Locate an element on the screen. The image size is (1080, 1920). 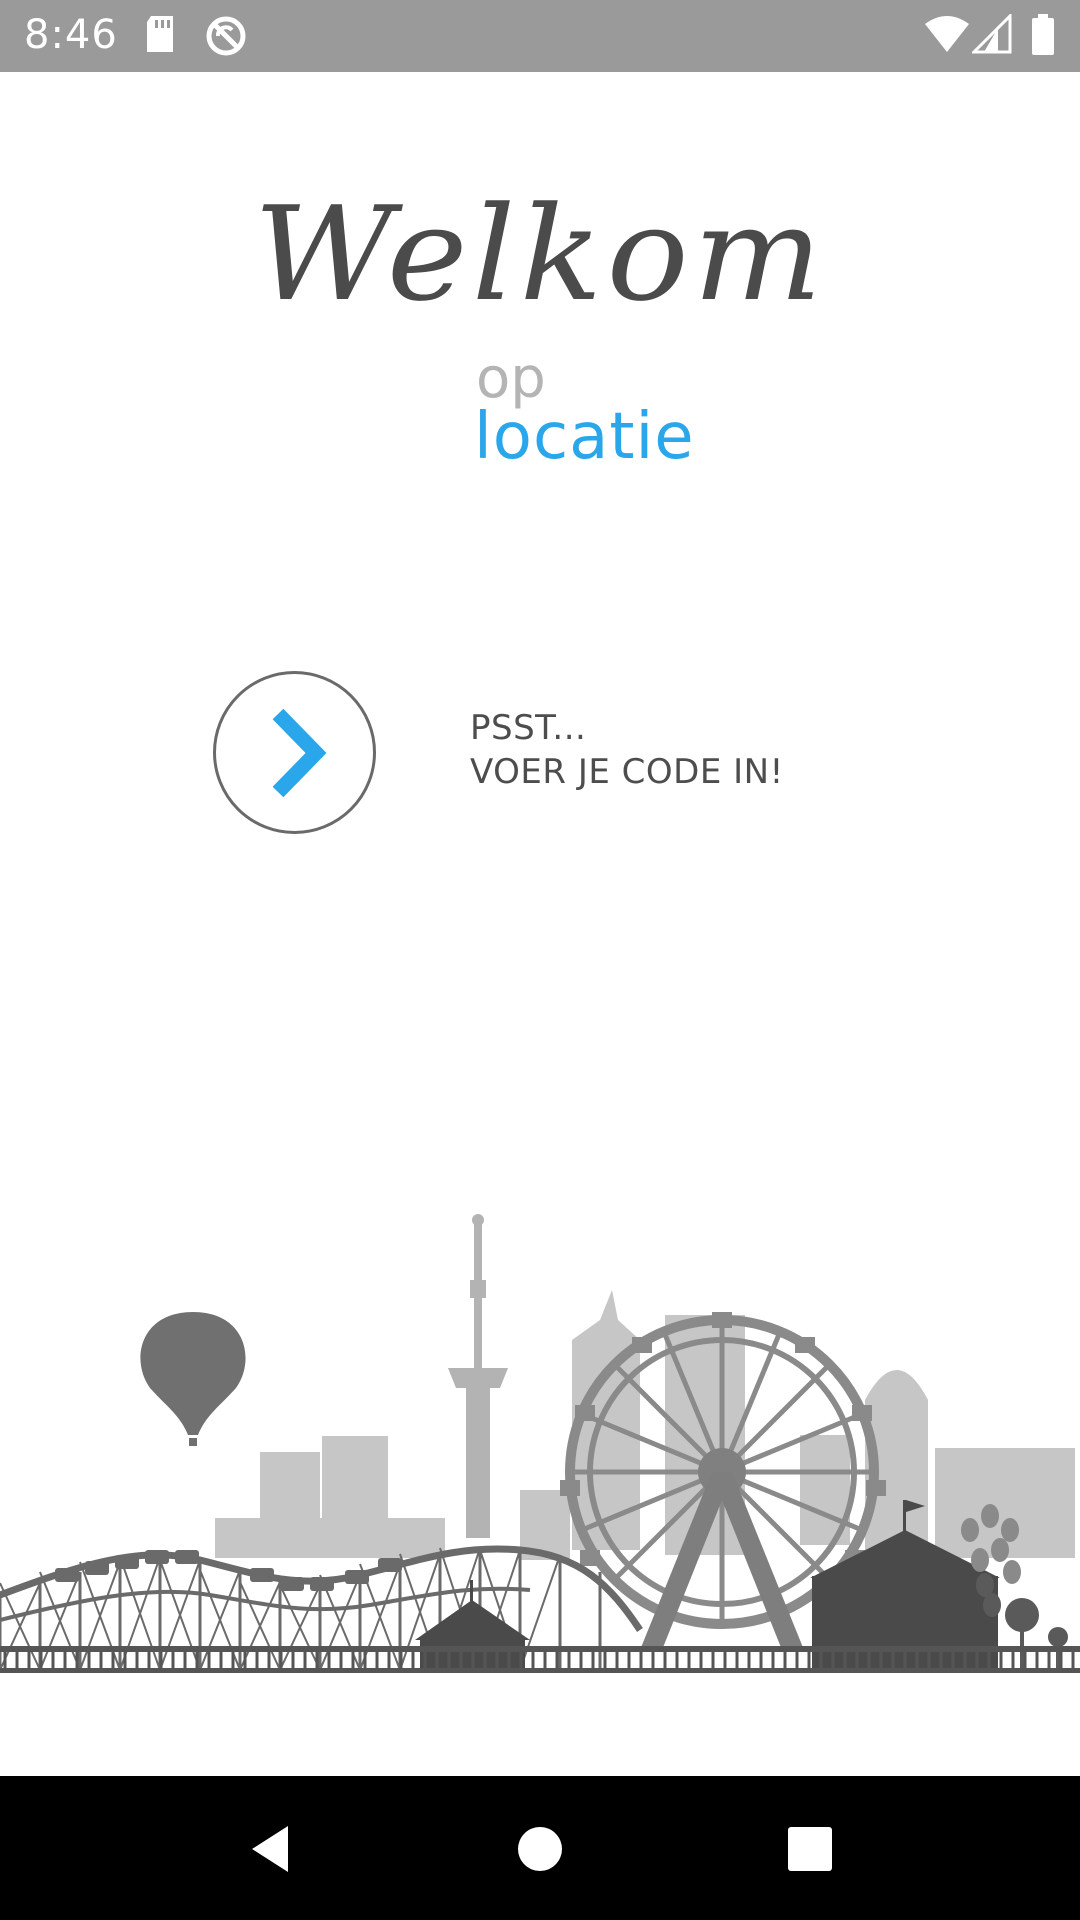
back-icon is located at coordinates (270, 1849).